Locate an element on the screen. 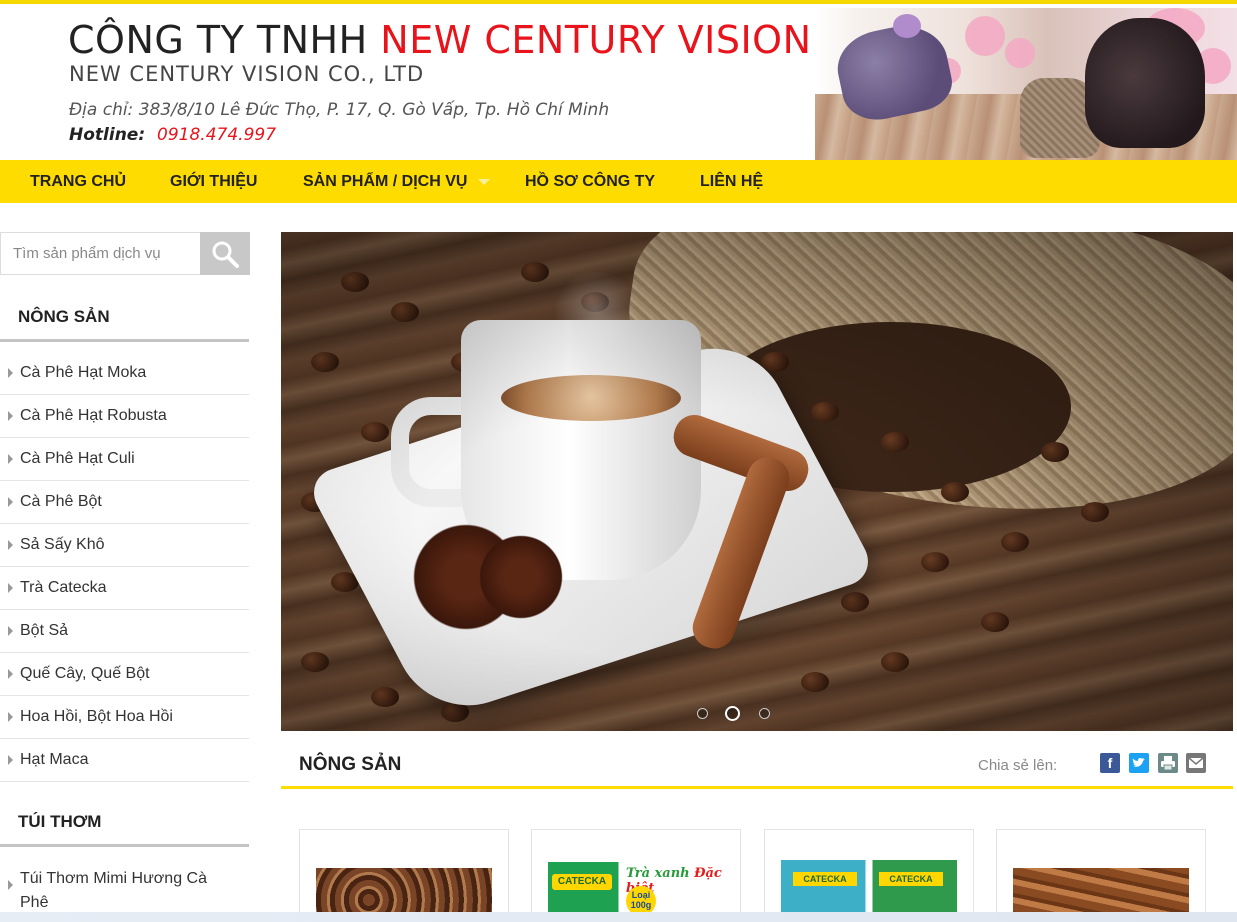 This screenshot has height=922, width=1237. sidebar-item-robusta: Cà Phê Hạt Robusta is located at coordinates (124, 416).